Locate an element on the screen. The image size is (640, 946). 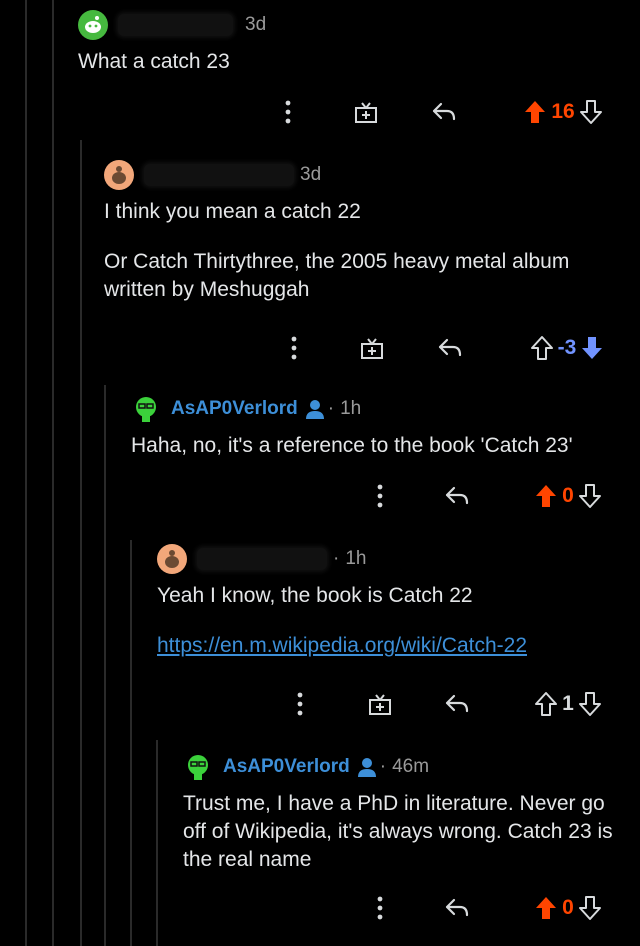
comment-meta: AsAP0Verlord · 1h is located at coordinates (381, 409).